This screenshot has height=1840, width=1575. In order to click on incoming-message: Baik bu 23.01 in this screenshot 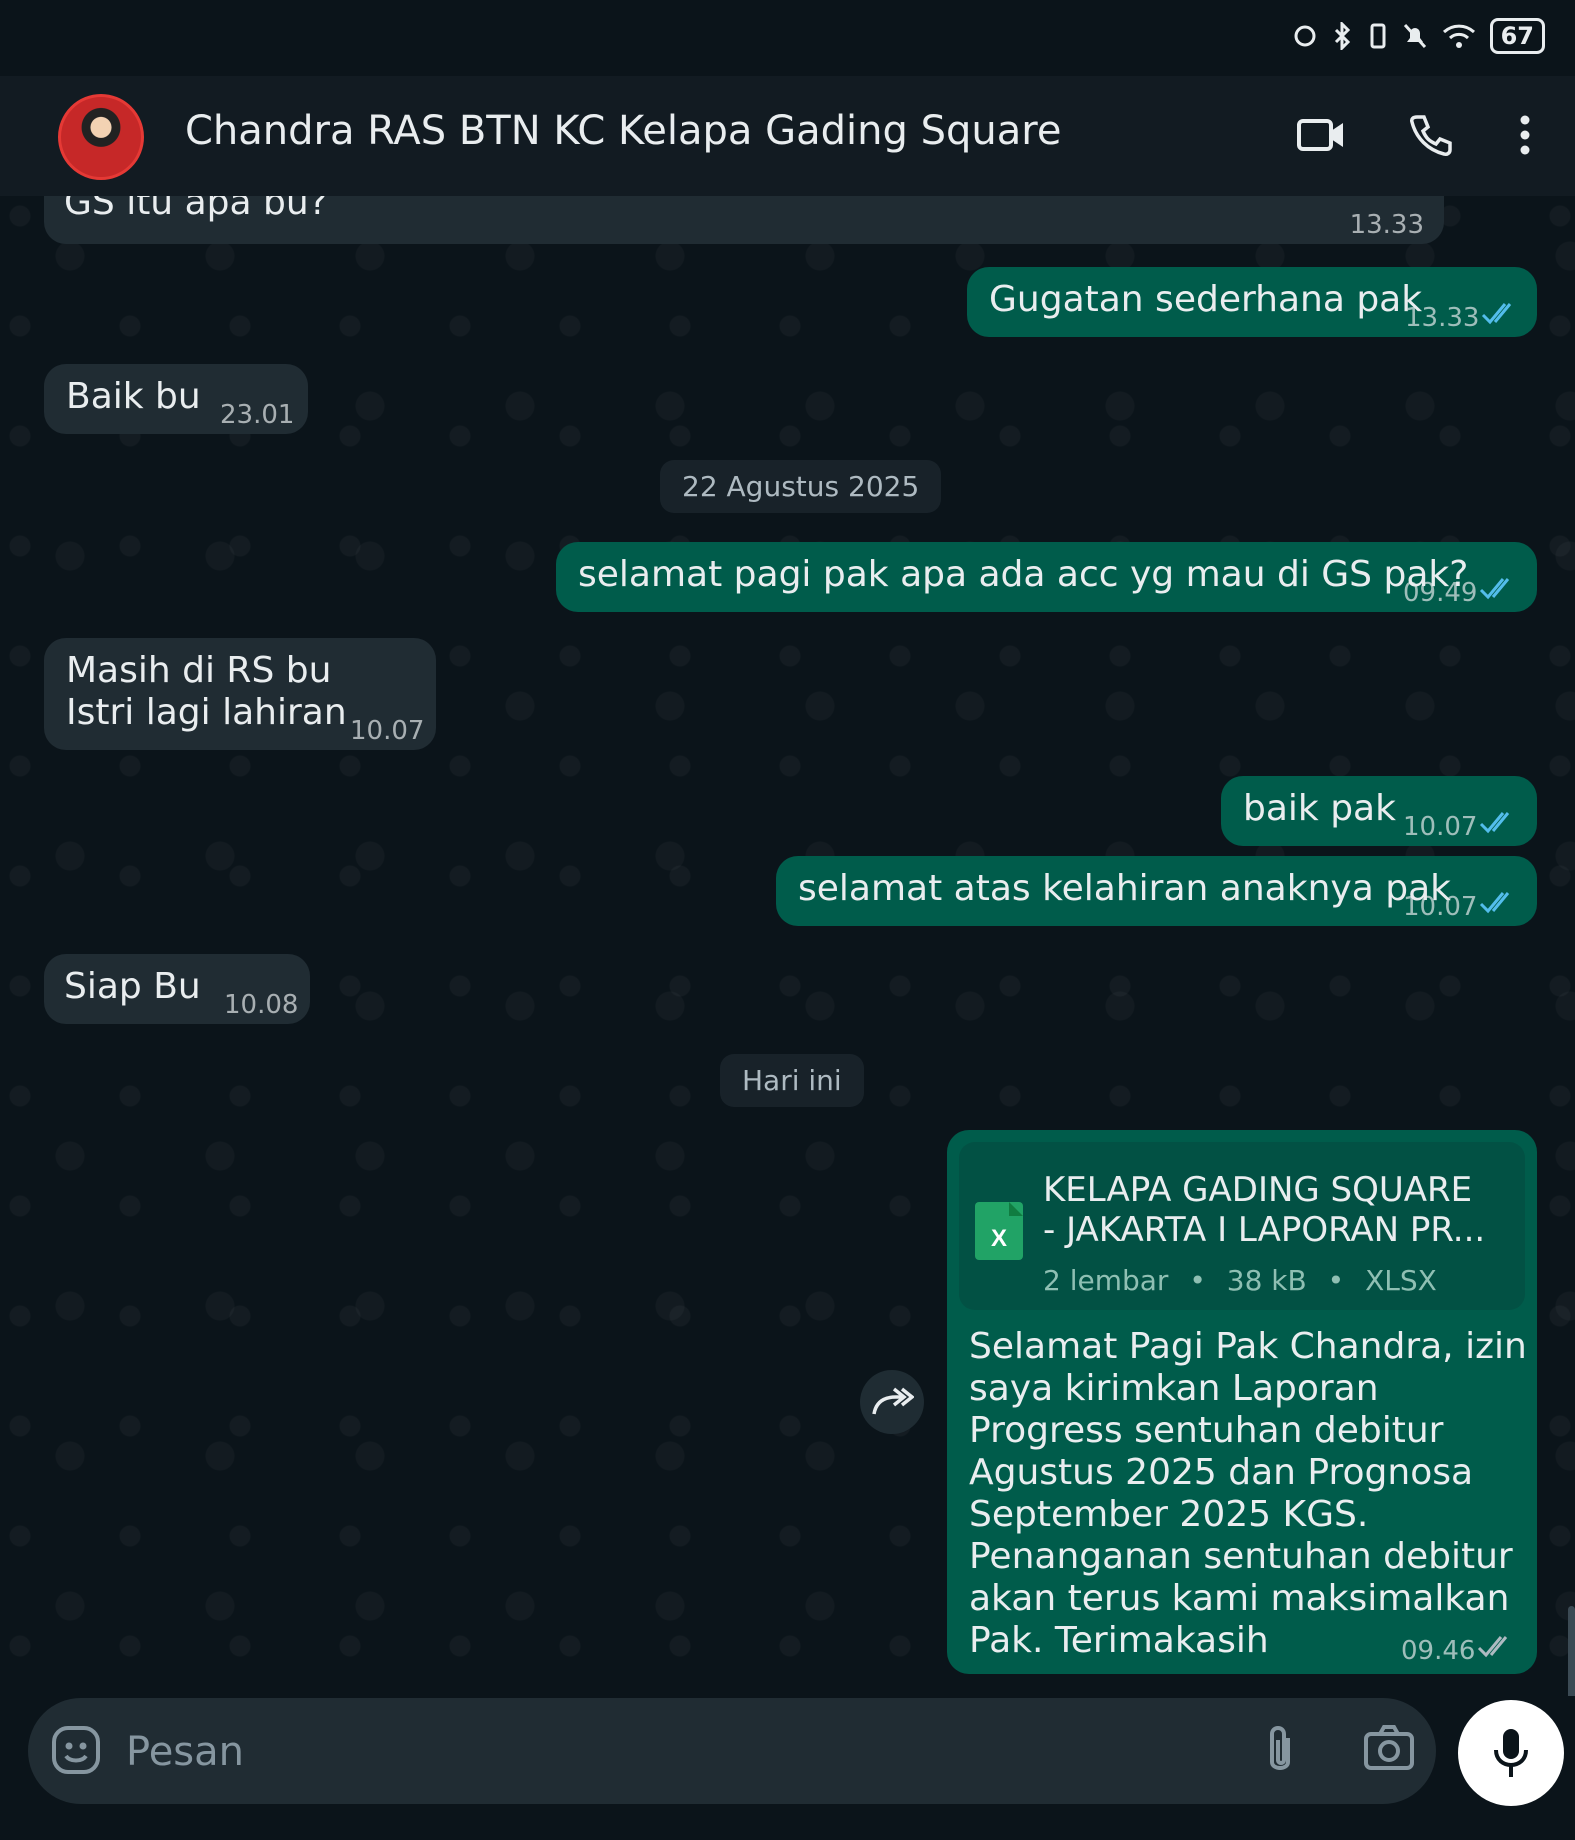, I will do `click(176, 399)`.